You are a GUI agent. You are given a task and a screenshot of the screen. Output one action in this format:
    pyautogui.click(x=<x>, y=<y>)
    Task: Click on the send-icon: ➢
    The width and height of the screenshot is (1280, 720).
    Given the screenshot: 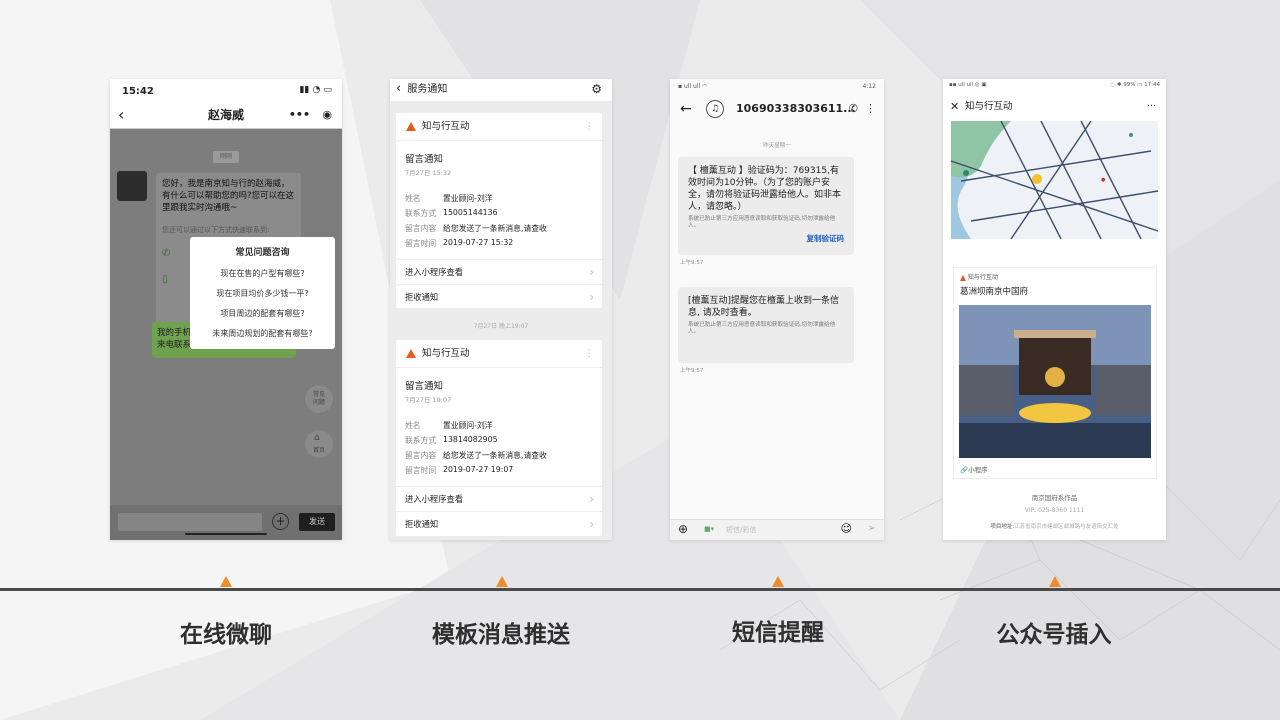 What is the action you would take?
    pyautogui.click(x=872, y=528)
    